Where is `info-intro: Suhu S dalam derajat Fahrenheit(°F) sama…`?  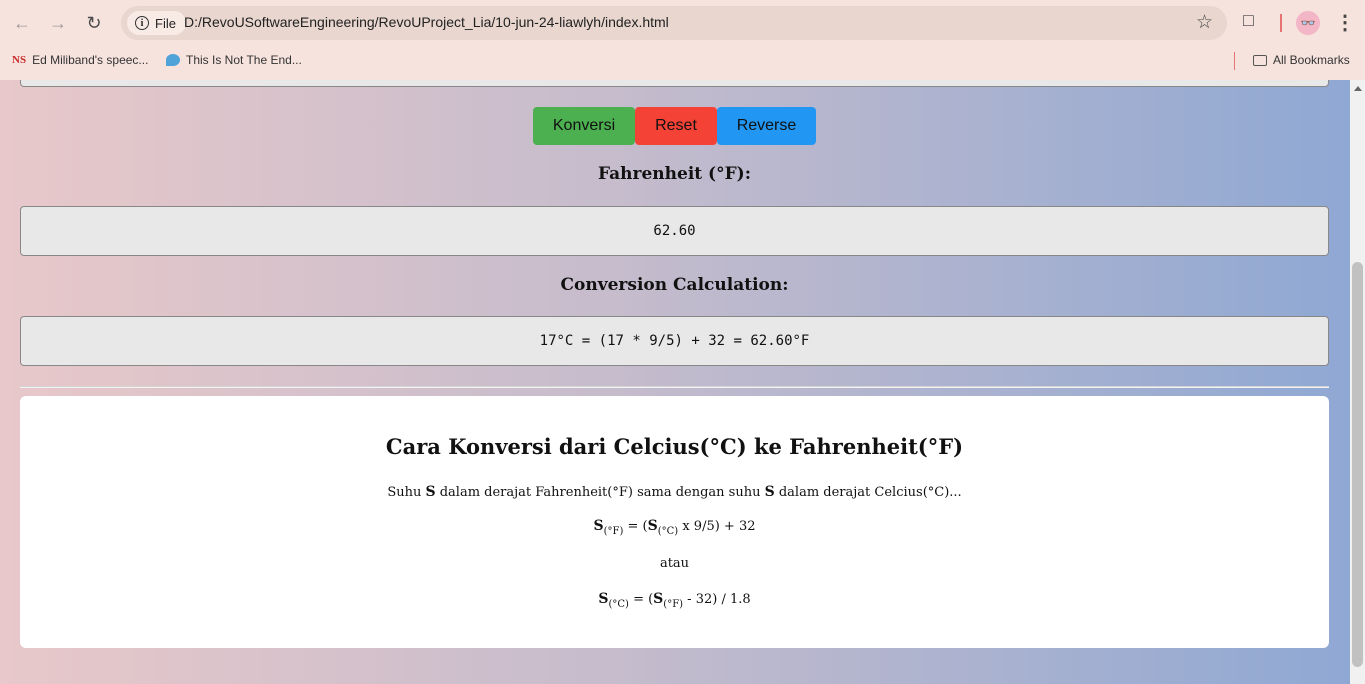 info-intro: Suhu S dalam derajat Fahrenheit(°F) sama… is located at coordinates (674, 492).